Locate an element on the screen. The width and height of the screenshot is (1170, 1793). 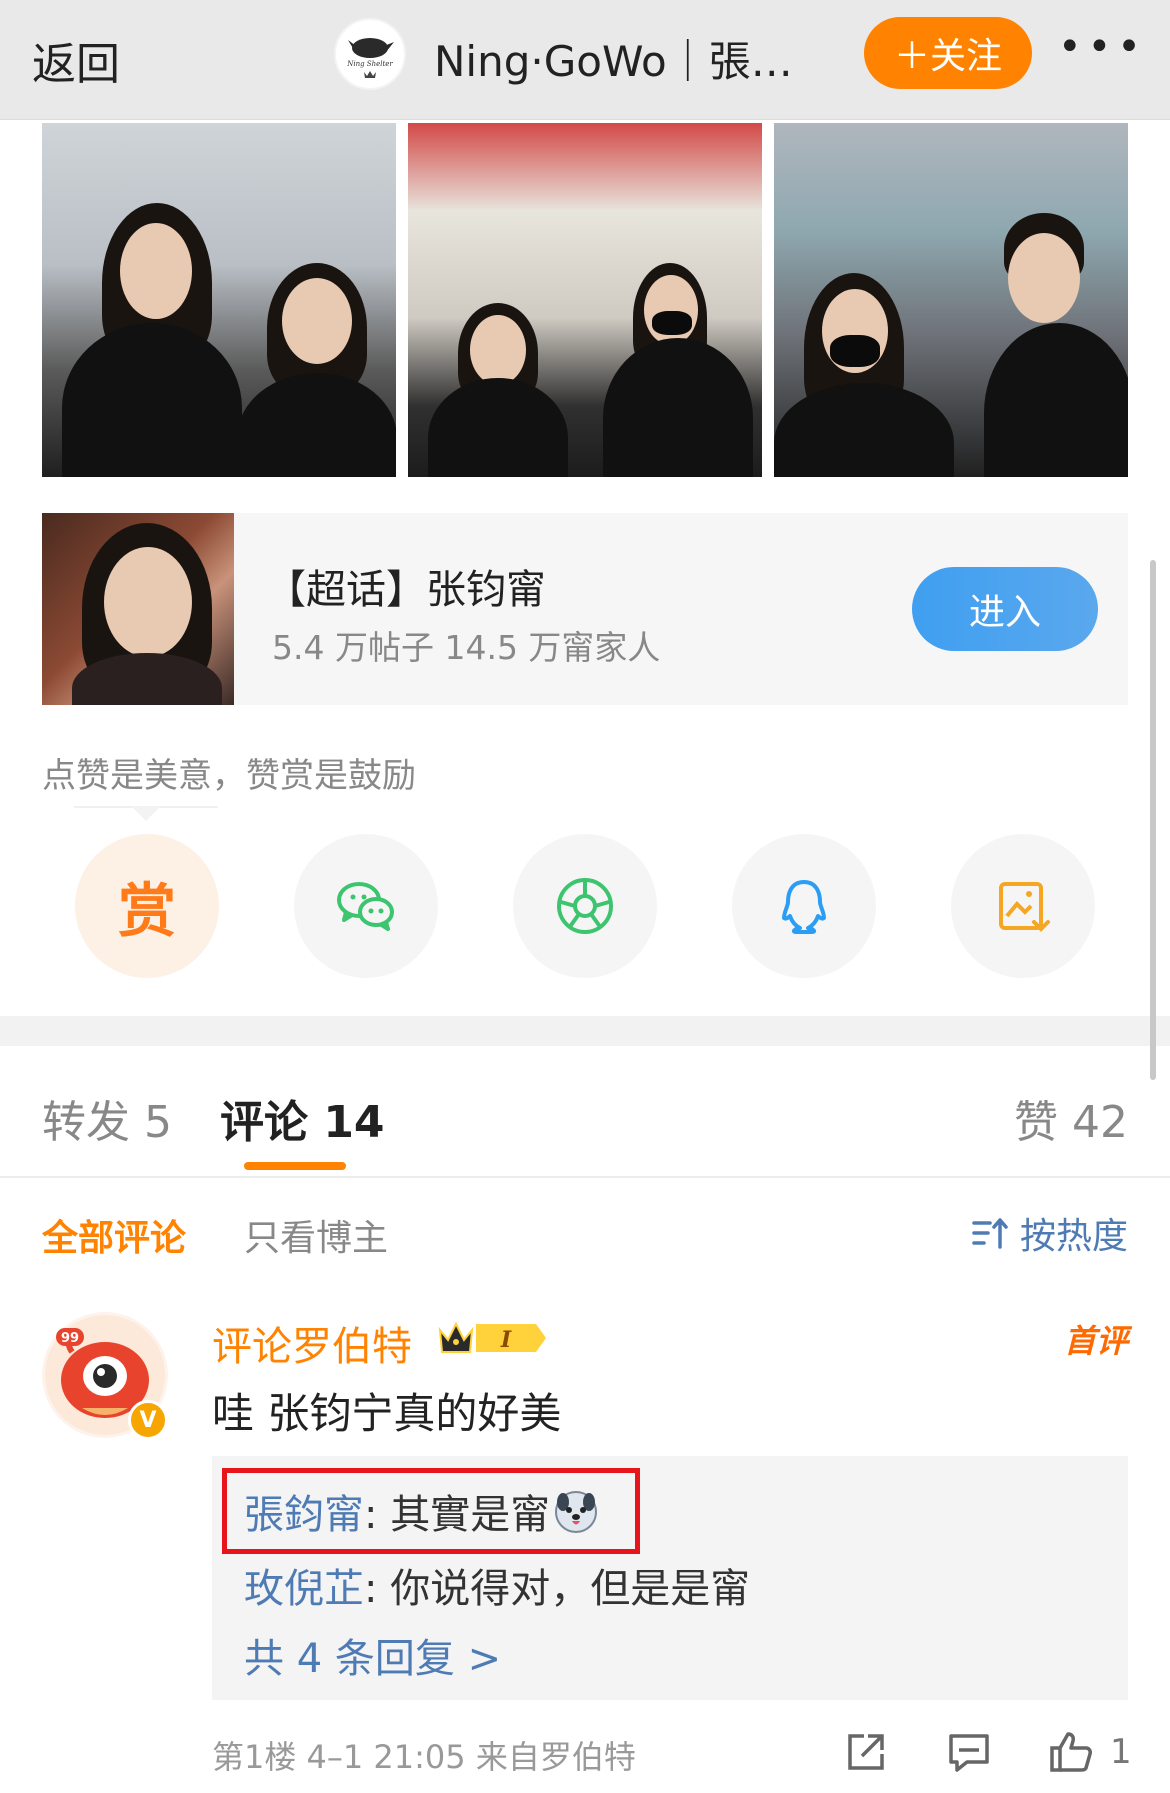
author-logo-icon: Ning Shelter is located at coordinates (370, 58).